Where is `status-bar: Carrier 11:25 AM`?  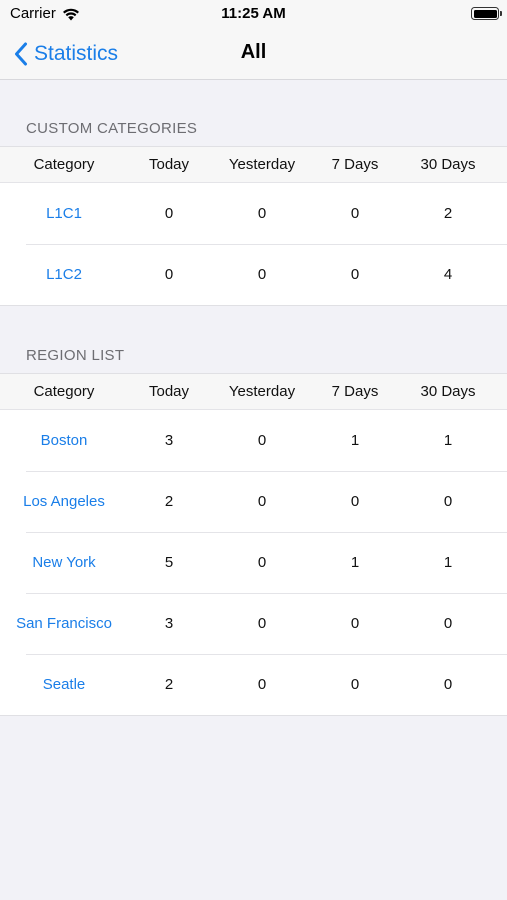
status-bar: Carrier 11:25 AM is located at coordinates (253, 14).